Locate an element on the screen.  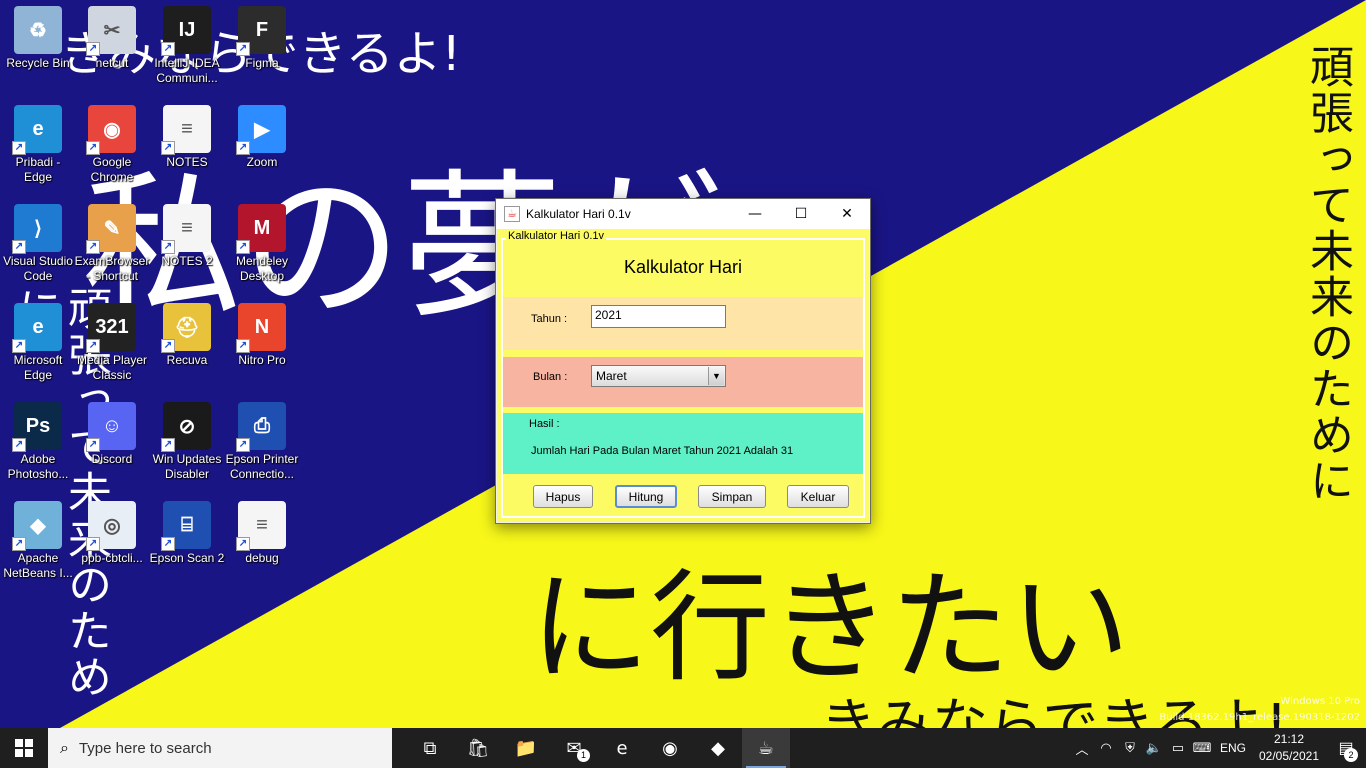
battery-icon: ▭ is located at coordinates (1178, 748).